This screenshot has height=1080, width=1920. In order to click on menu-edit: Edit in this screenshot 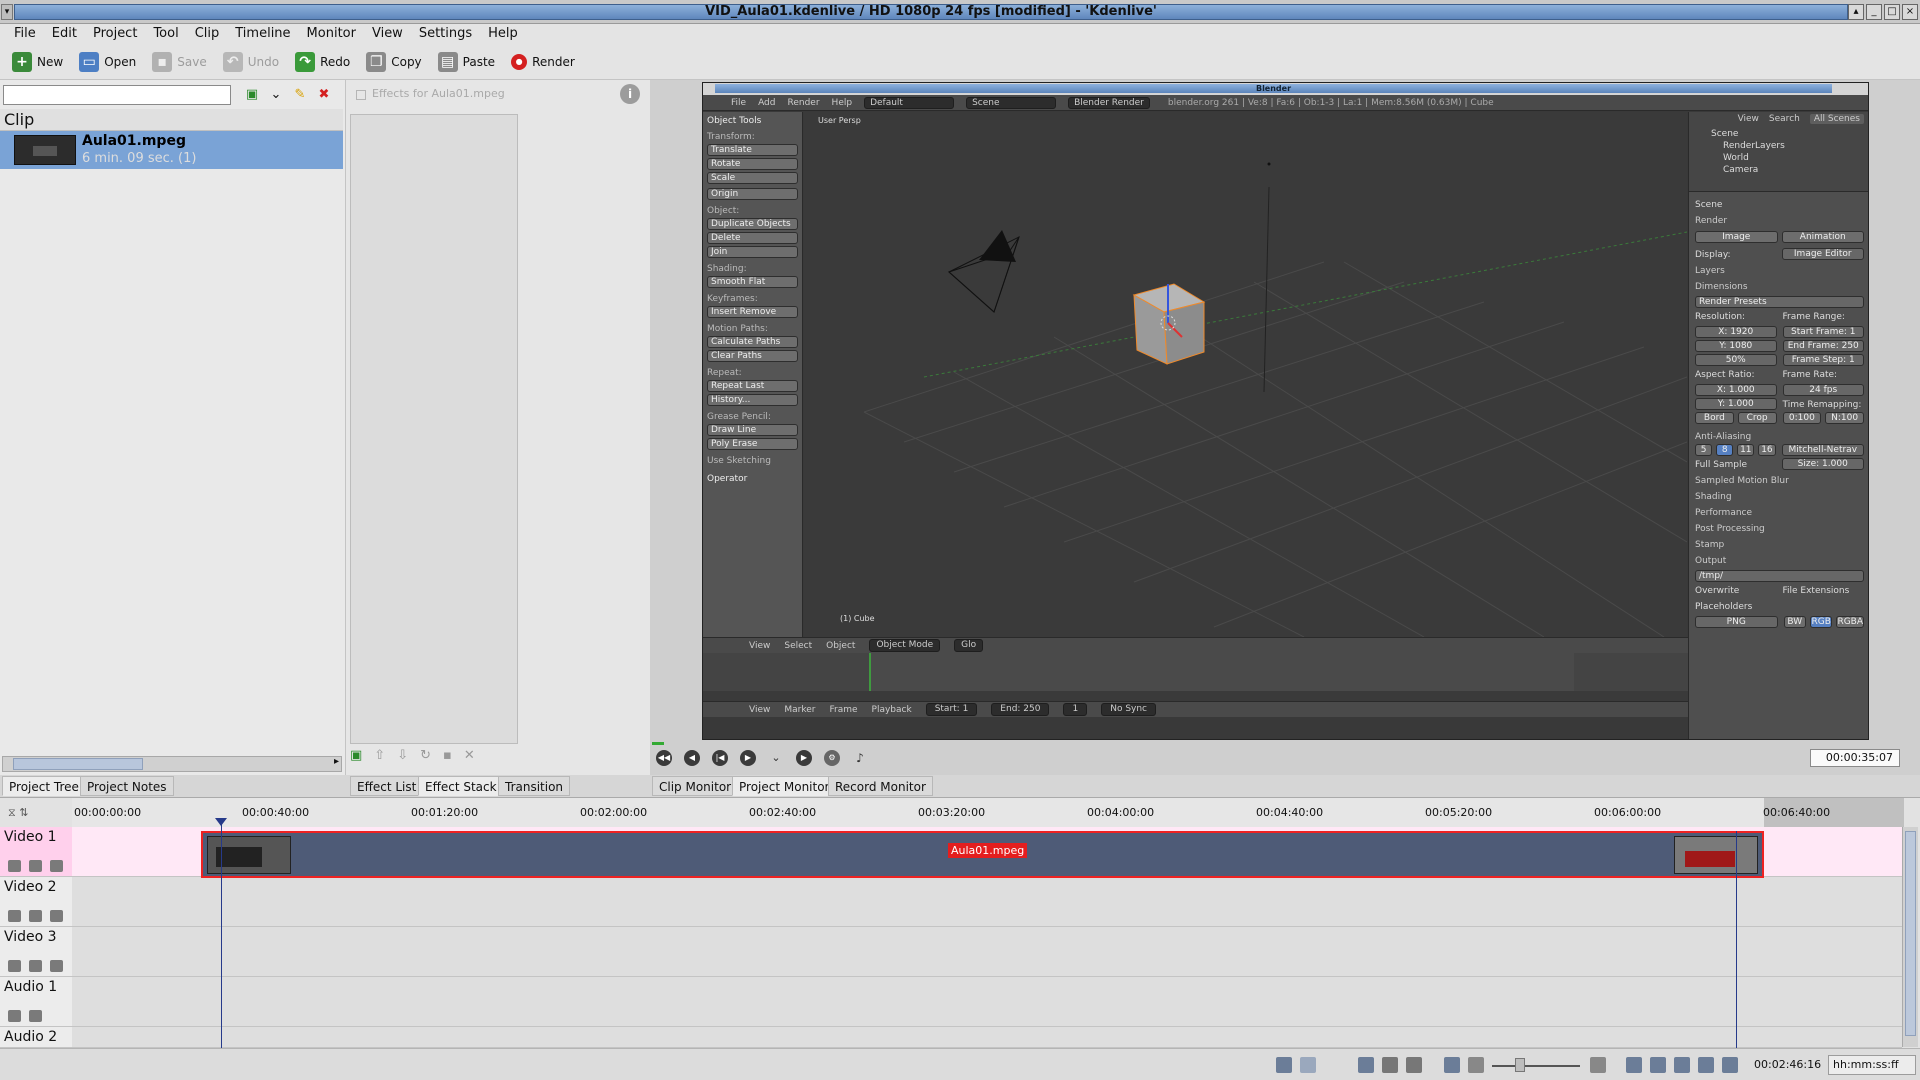, I will do `click(64, 34)`.